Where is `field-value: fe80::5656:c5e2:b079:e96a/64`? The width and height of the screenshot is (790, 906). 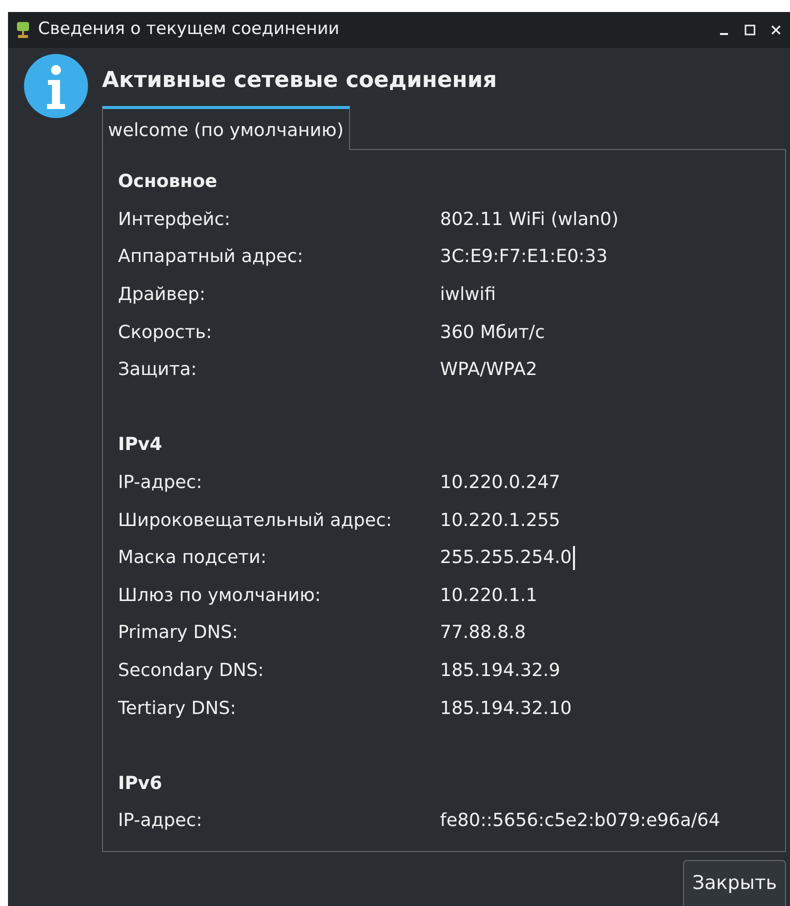 field-value: fe80::5656:c5e2:b079:e96a/64 is located at coordinates (580, 821).